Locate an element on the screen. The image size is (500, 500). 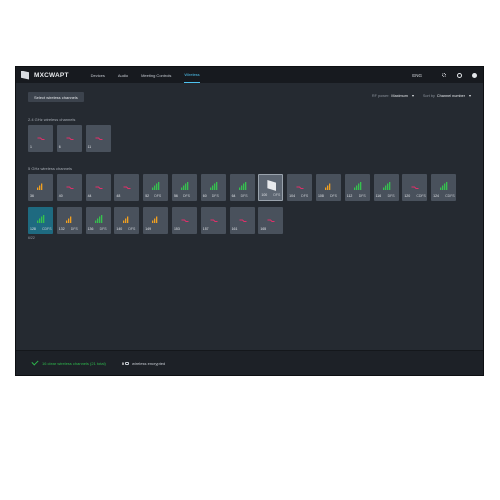
channel-tile-157: 157 is located at coordinates (213, 220).